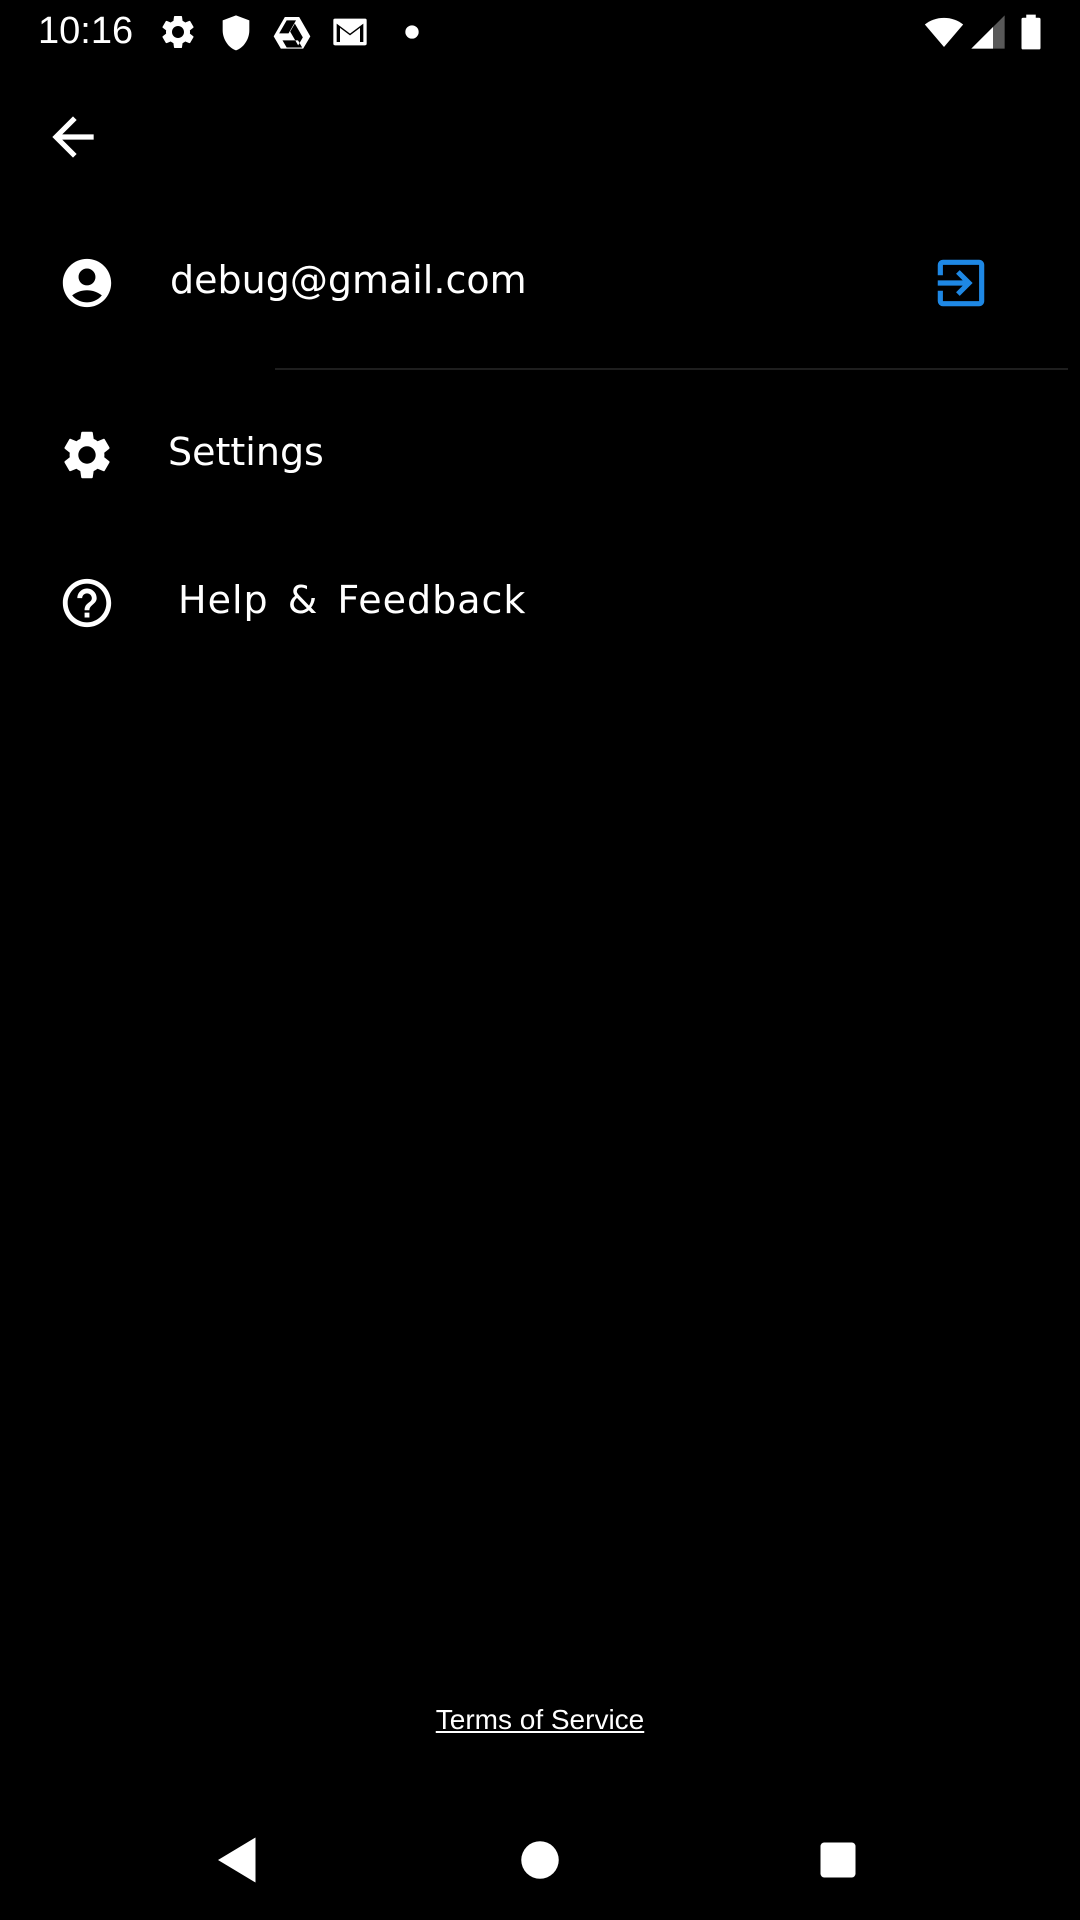 The image size is (1080, 1920). What do you see at coordinates (671, 369) in the screenshot?
I see `divider` at bounding box center [671, 369].